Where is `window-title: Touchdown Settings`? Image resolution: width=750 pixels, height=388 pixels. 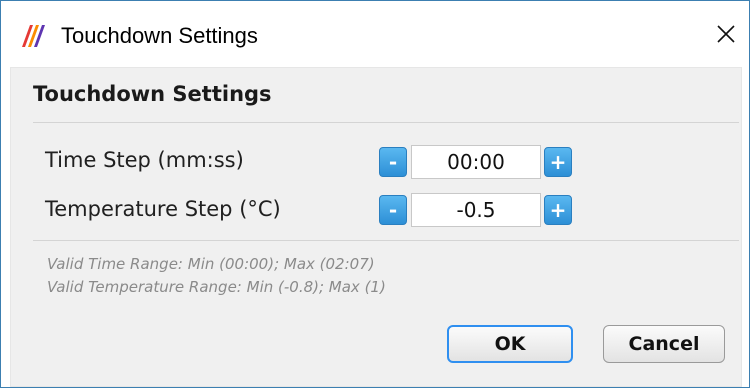 window-title: Touchdown Settings is located at coordinates (159, 35).